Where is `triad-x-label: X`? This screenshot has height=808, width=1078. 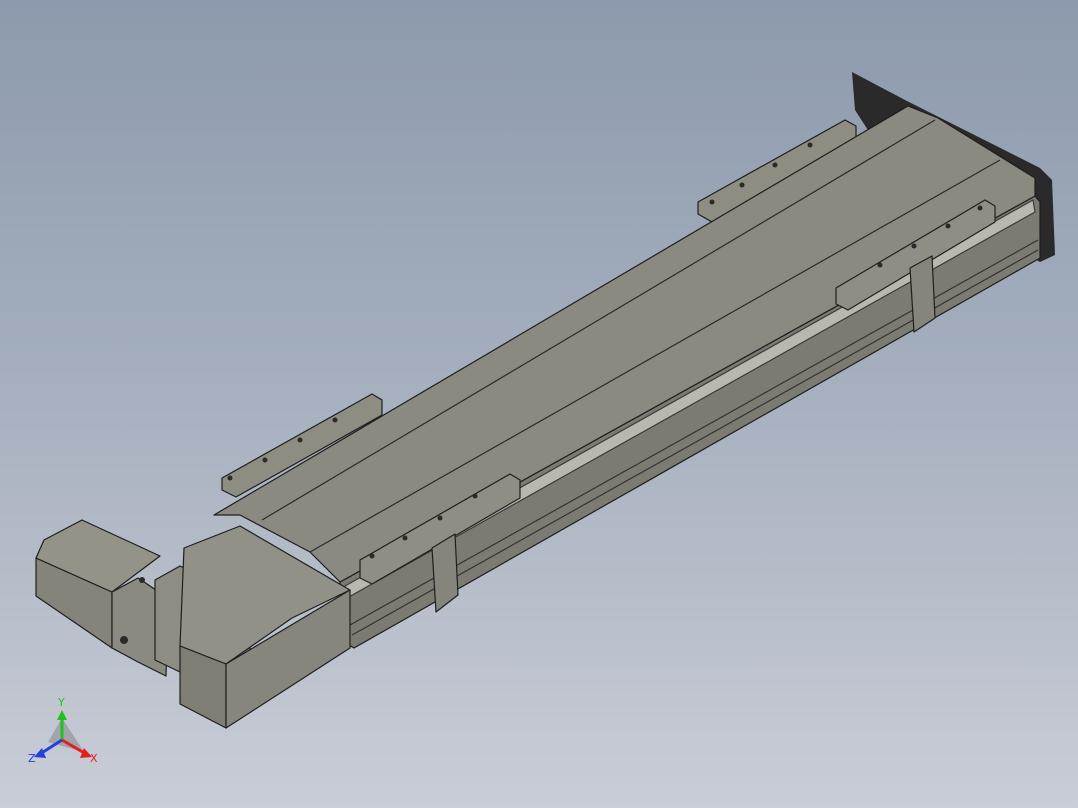
triad-x-label: X is located at coordinates (94, 758).